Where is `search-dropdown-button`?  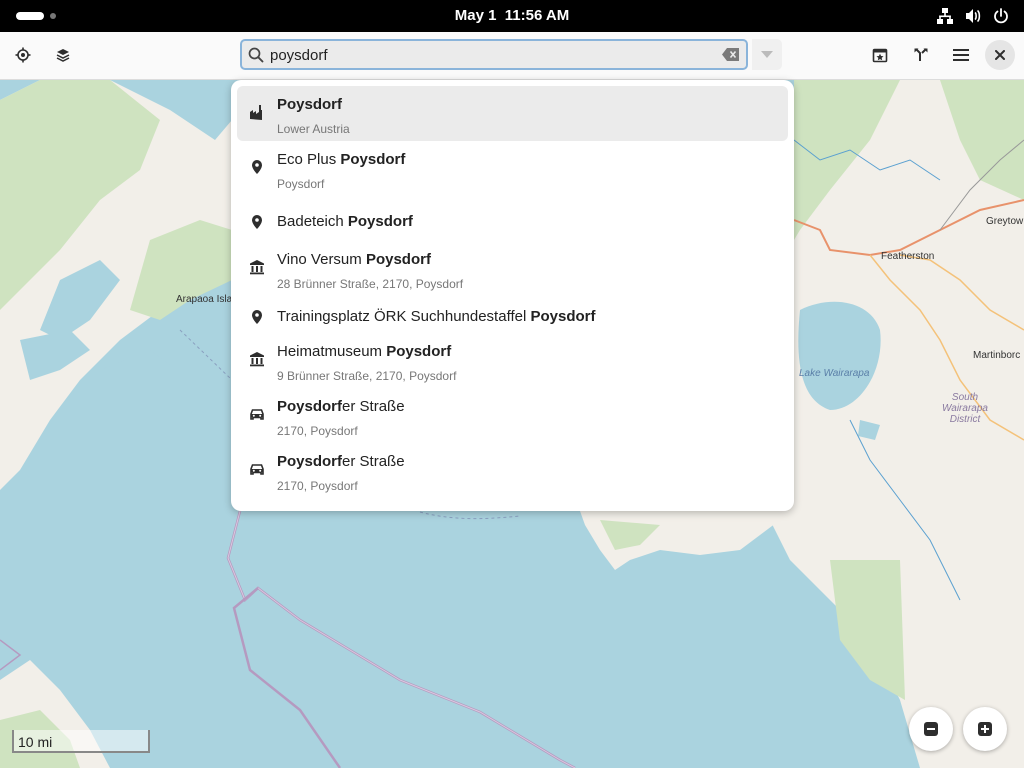
search-dropdown-button is located at coordinates (767, 54).